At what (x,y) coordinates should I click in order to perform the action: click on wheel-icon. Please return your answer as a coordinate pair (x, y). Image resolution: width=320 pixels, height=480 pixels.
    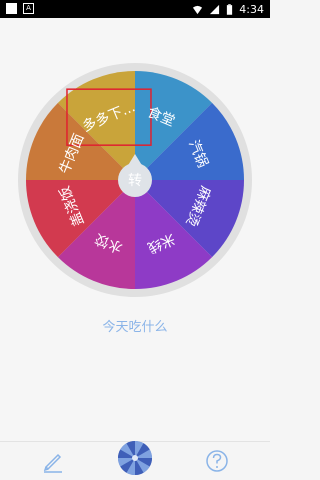
    Looking at the image, I should click on (135, 458).